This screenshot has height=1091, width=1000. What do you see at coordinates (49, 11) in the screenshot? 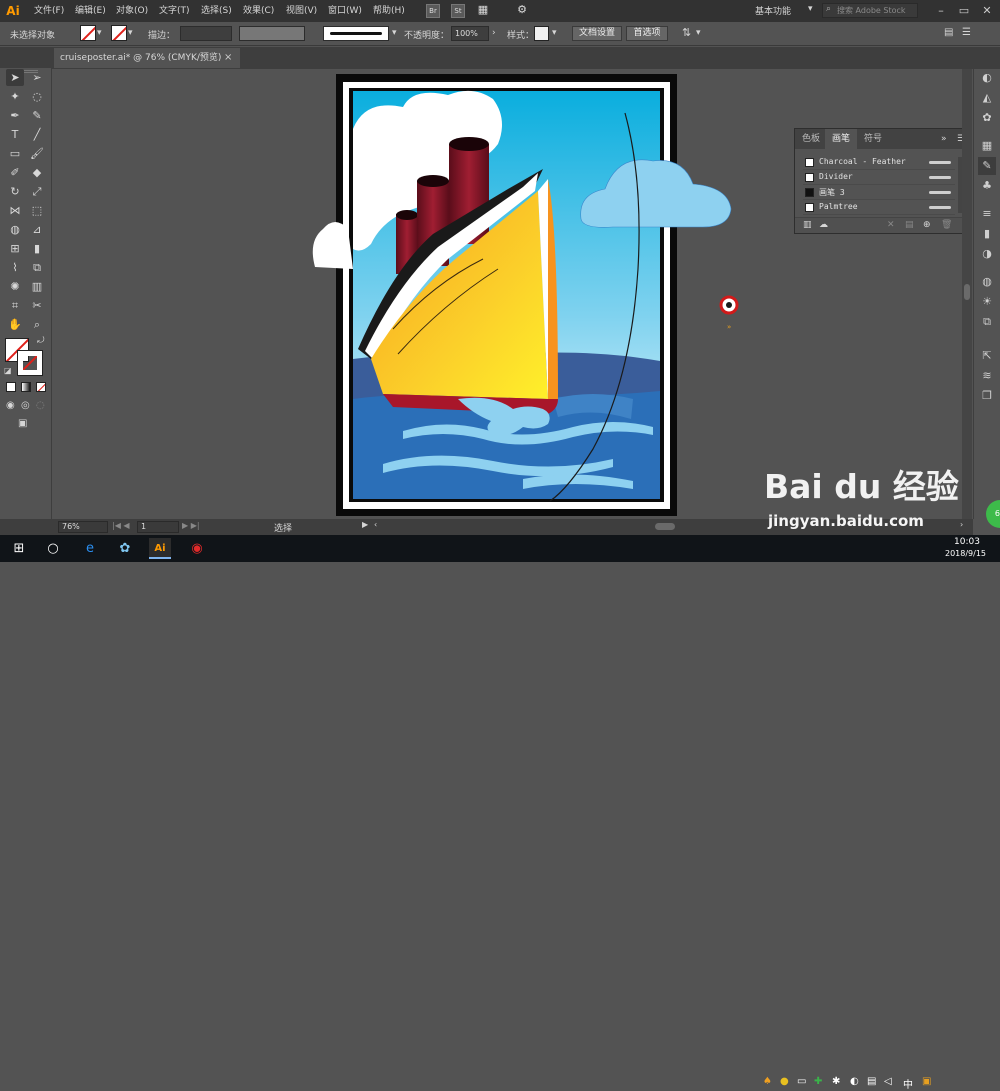
I see `menu-file: 文件(F)` at bounding box center [49, 11].